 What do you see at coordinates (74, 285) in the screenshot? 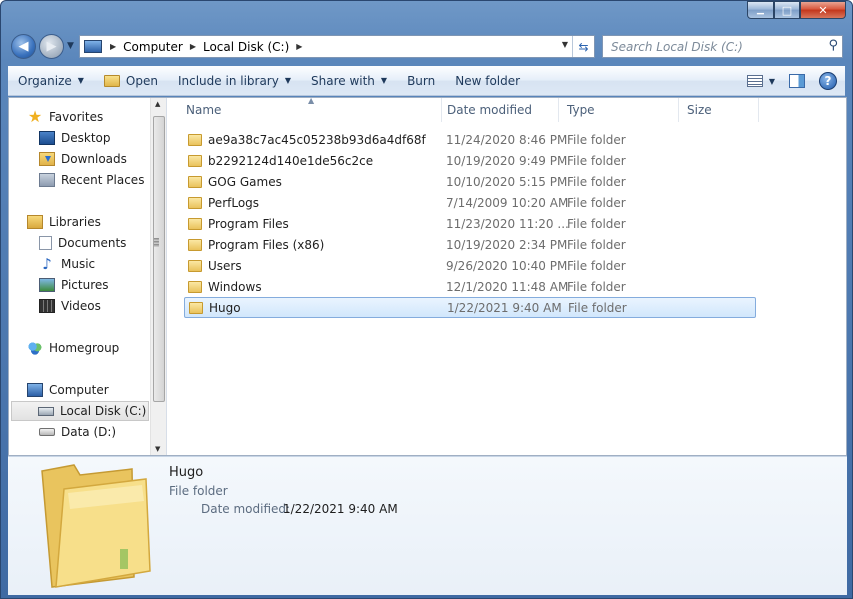
I see `nav-item-pictures: Pictures` at bounding box center [74, 285].